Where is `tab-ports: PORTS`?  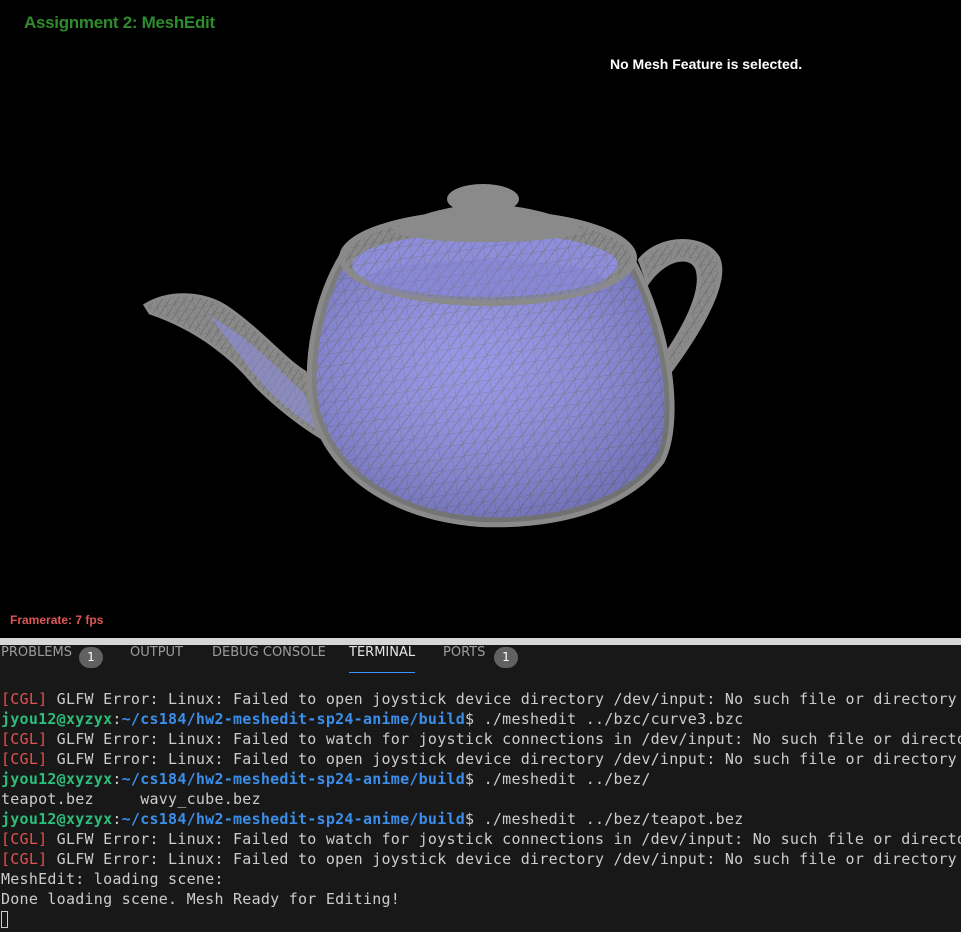 tab-ports: PORTS is located at coordinates (464, 659).